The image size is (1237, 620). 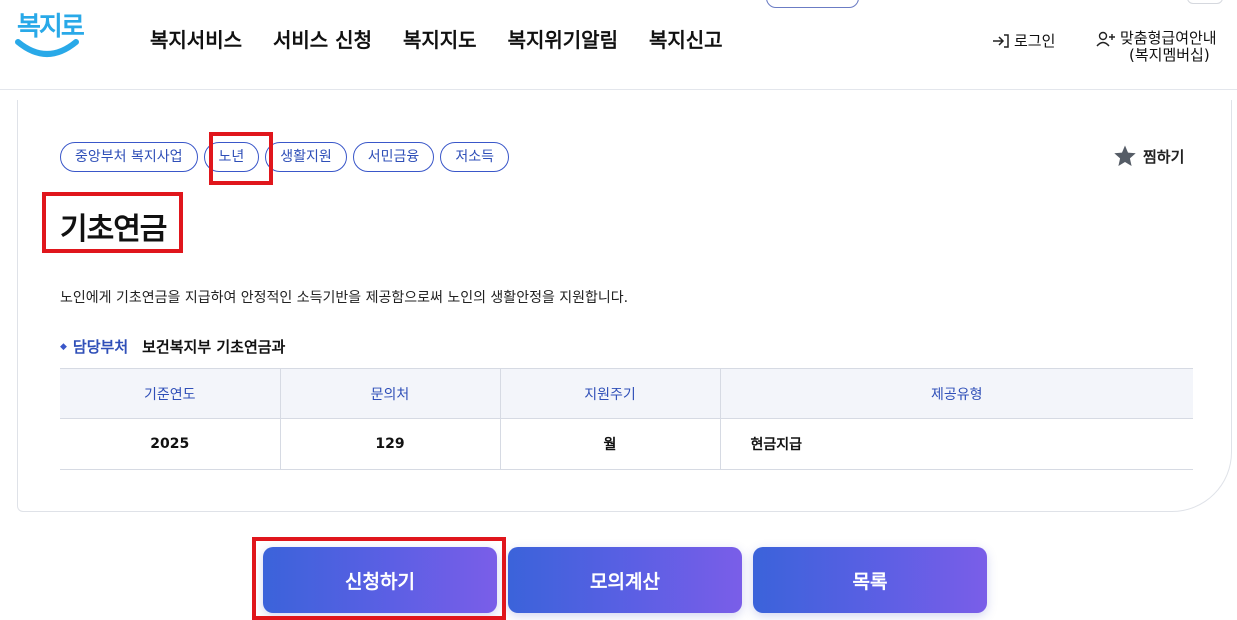 I want to click on service-tags: 중앙부처 복지사업 노년 생활지원 서민금융 저소득, so click(x=287, y=157).